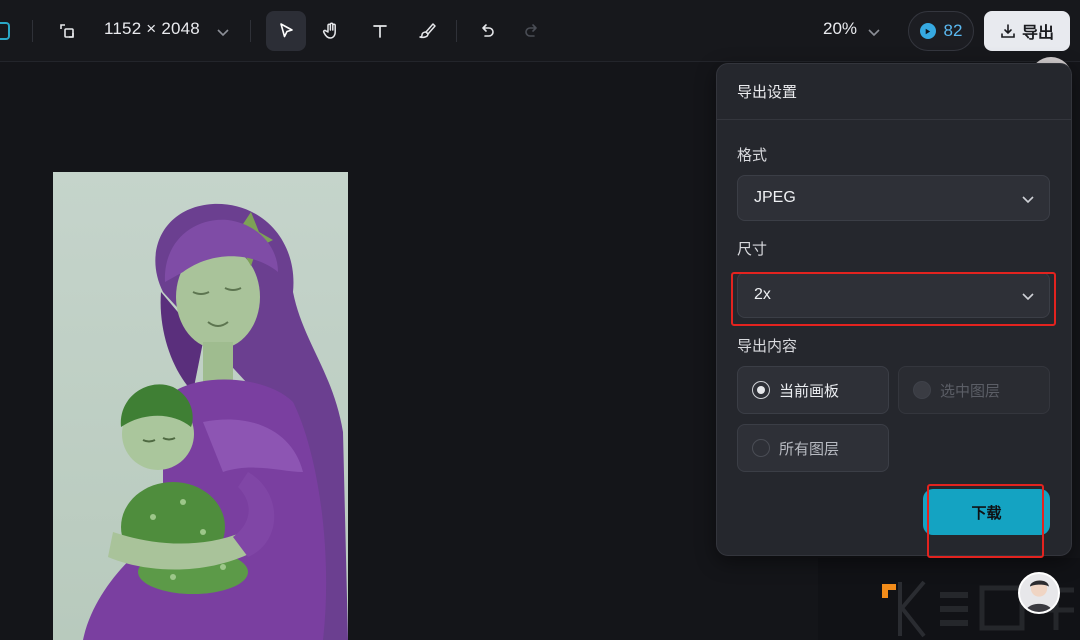 The height and width of the screenshot is (640, 1080). Describe the element at coordinates (1037, 32) in the screenshot. I see `export-button-label: 导出` at that location.